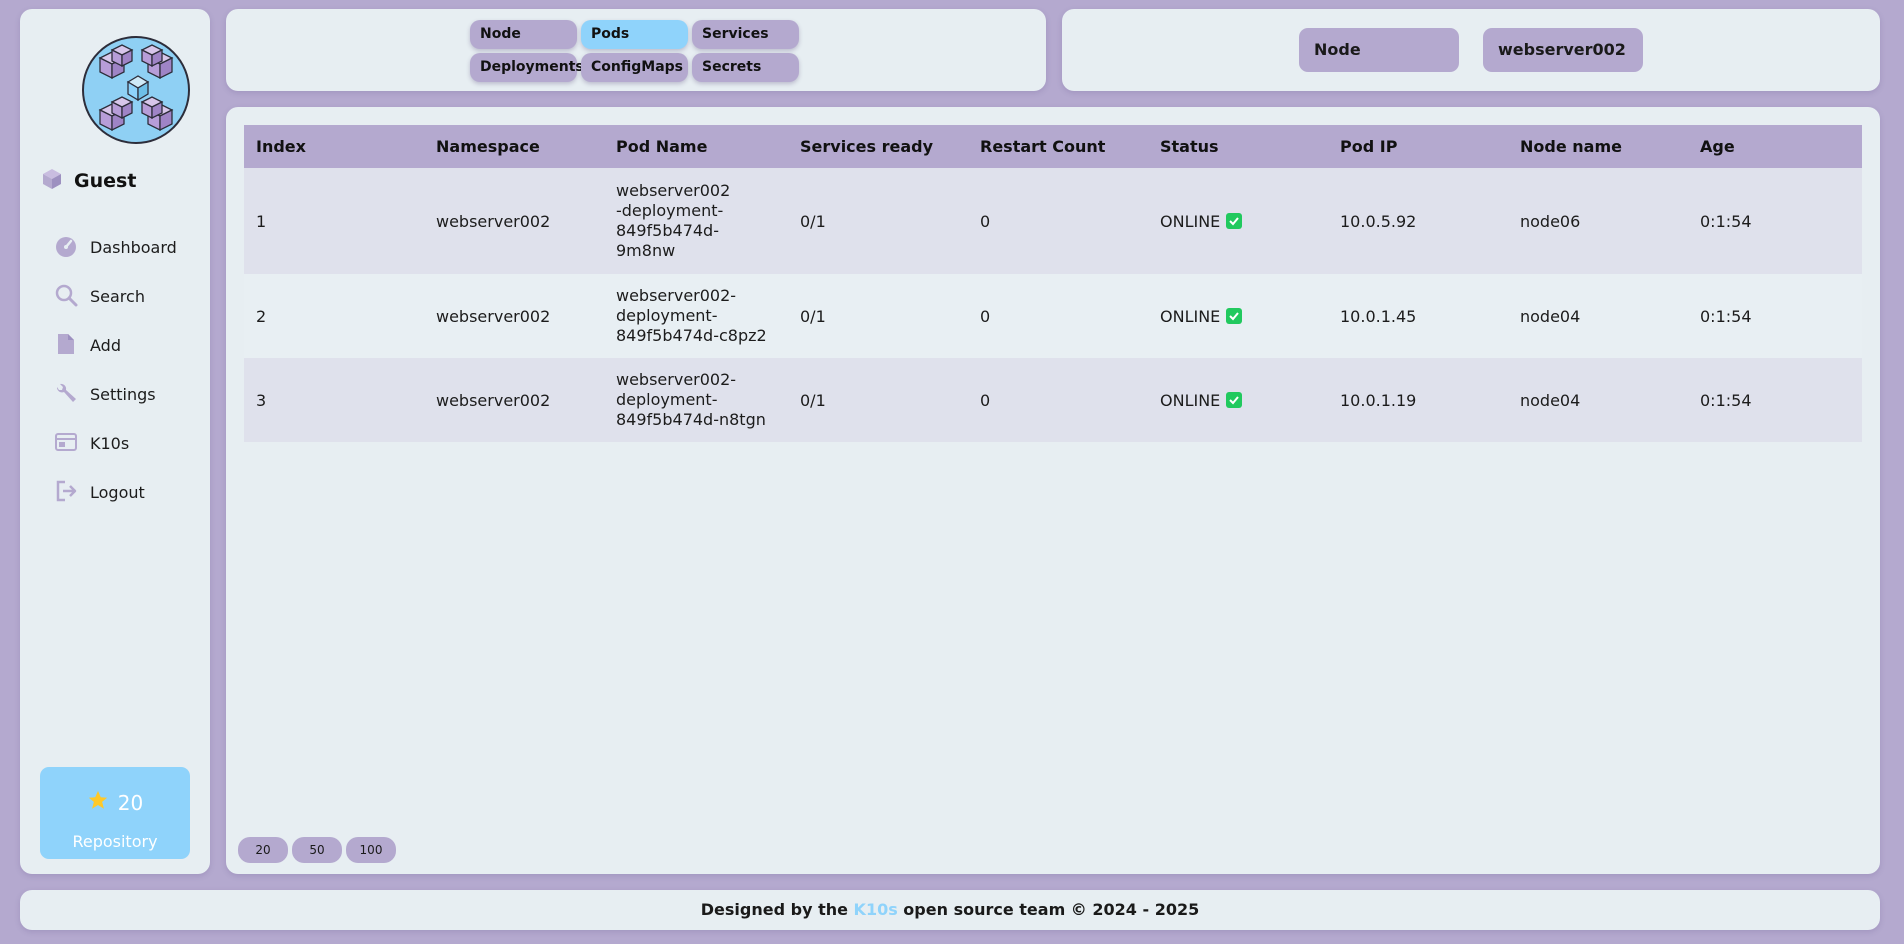  I want to click on page-size-selector: 20 50 100, so click(317, 850).